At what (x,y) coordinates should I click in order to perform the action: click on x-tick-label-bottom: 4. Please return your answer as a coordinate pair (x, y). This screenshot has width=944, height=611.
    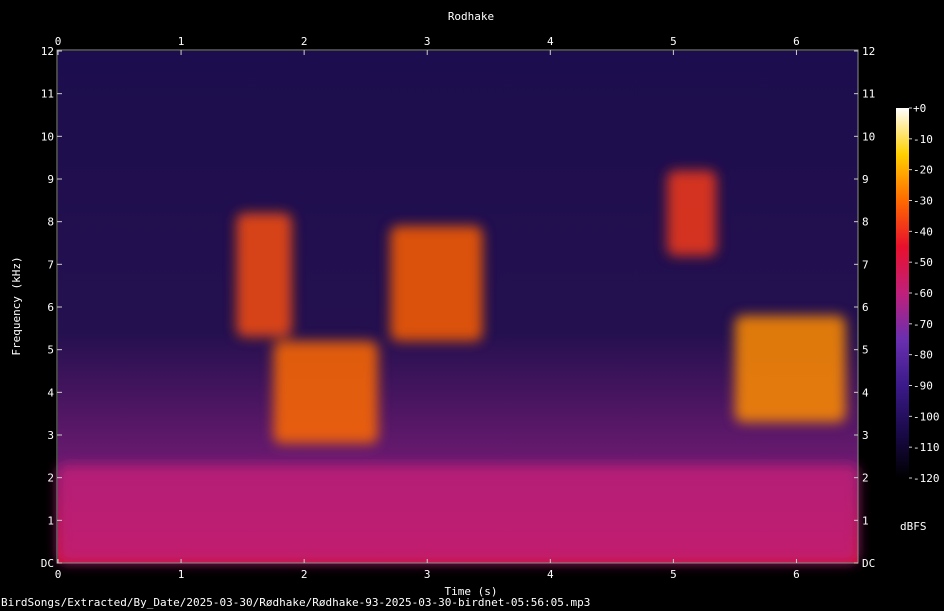
    Looking at the image, I should click on (550, 574).